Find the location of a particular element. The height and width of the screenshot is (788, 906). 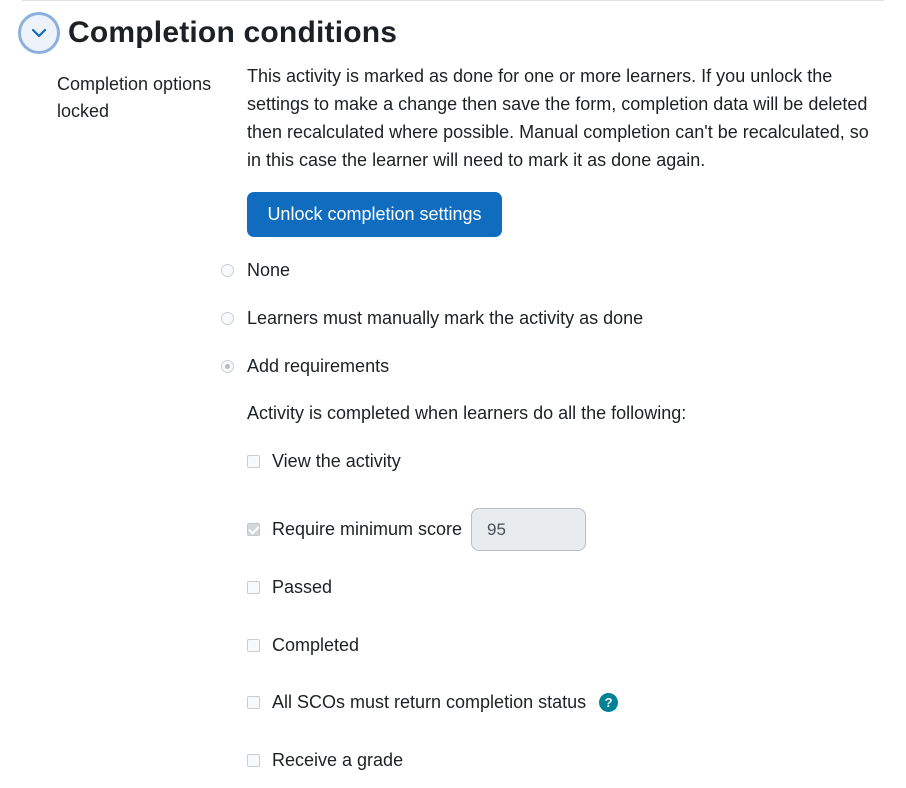

checkbox-sco-completion-status is located at coordinates (253, 702).